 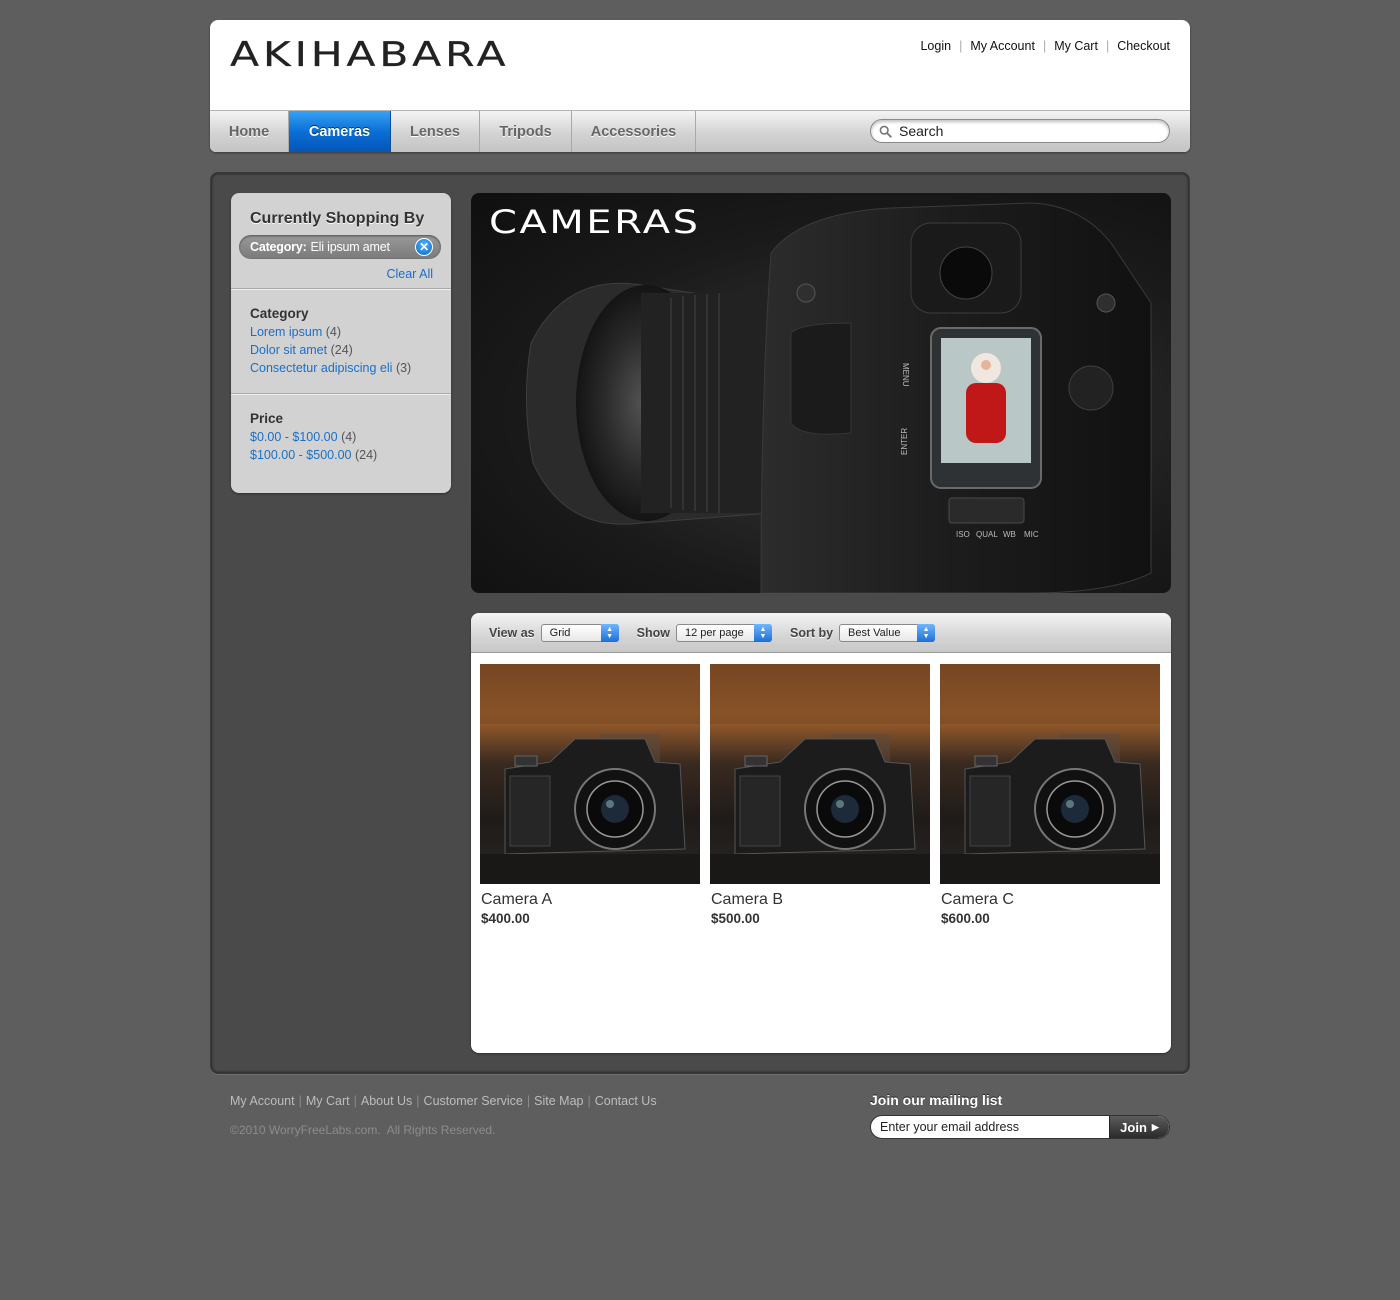 What do you see at coordinates (987, 534) in the screenshot?
I see `svg-text: QUAL` at bounding box center [987, 534].